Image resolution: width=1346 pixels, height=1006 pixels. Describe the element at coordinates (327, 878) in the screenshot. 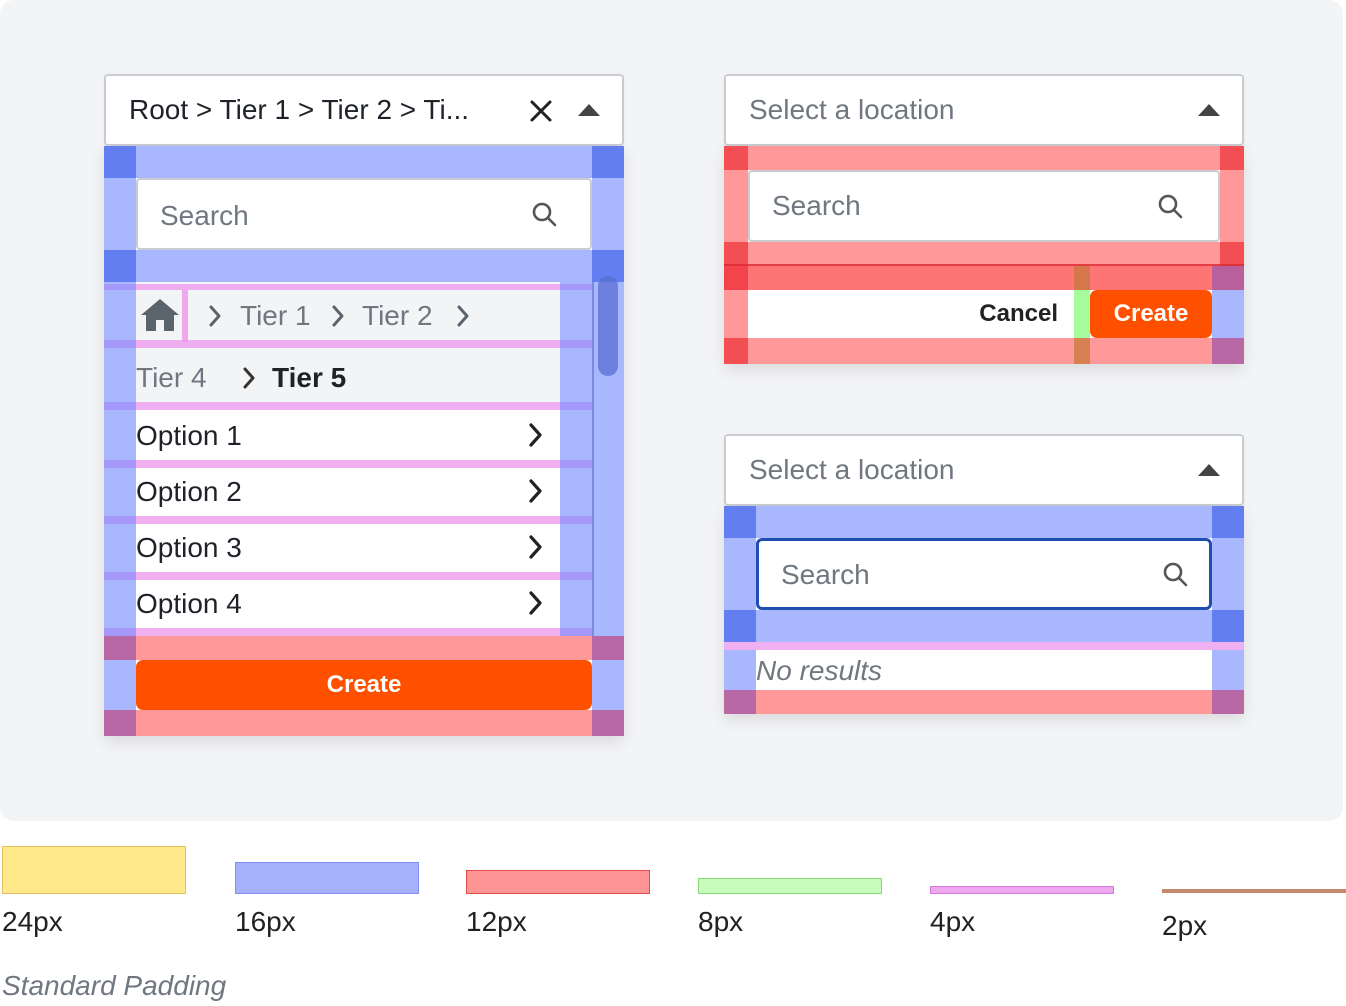

I see `legend-swatch-16px` at that location.